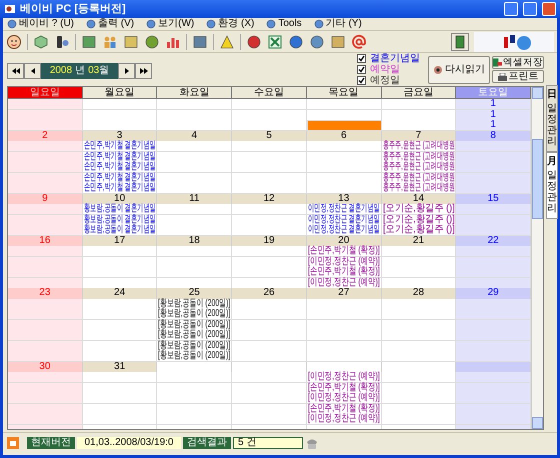  Describe the element at coordinates (94, 71) in the screenshot. I see `month-value: 03` at that location.